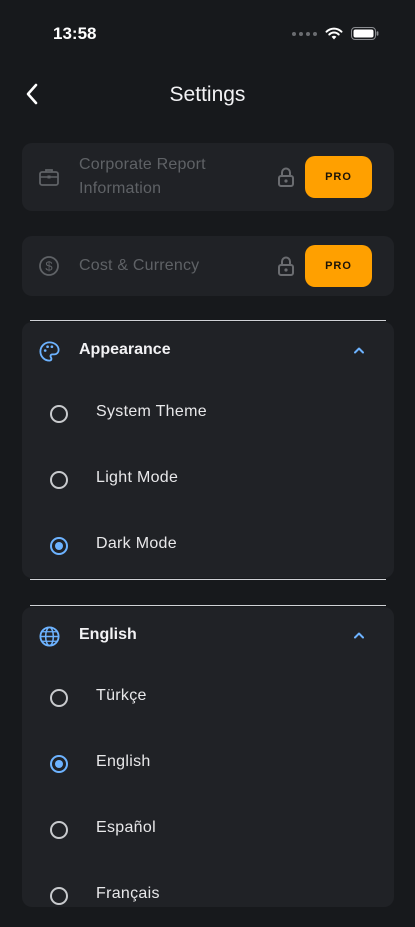 The image size is (415, 927). Describe the element at coordinates (75, 33) in the screenshot. I see `status-time: 13:58` at that location.